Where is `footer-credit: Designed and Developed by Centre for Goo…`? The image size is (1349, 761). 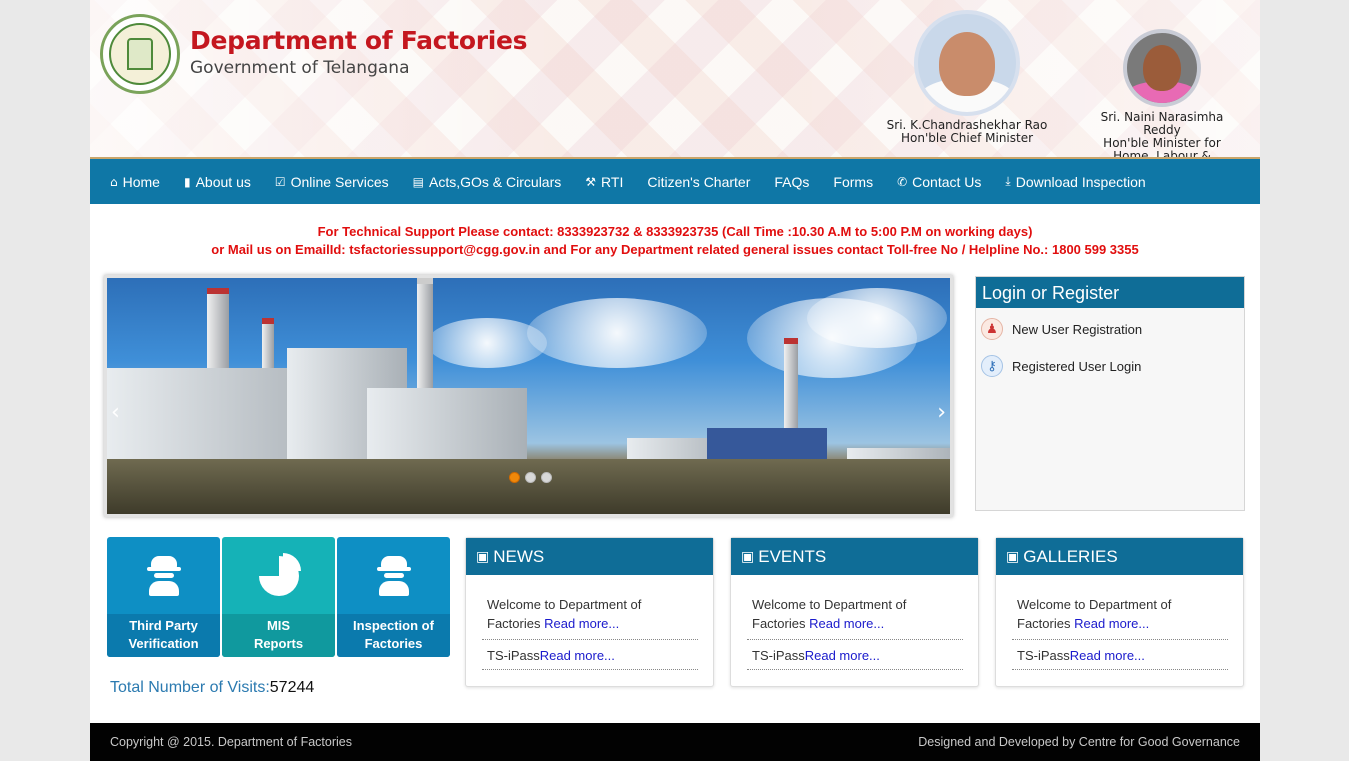 footer-credit: Designed and Developed by Centre for Goo… is located at coordinates (1079, 742).